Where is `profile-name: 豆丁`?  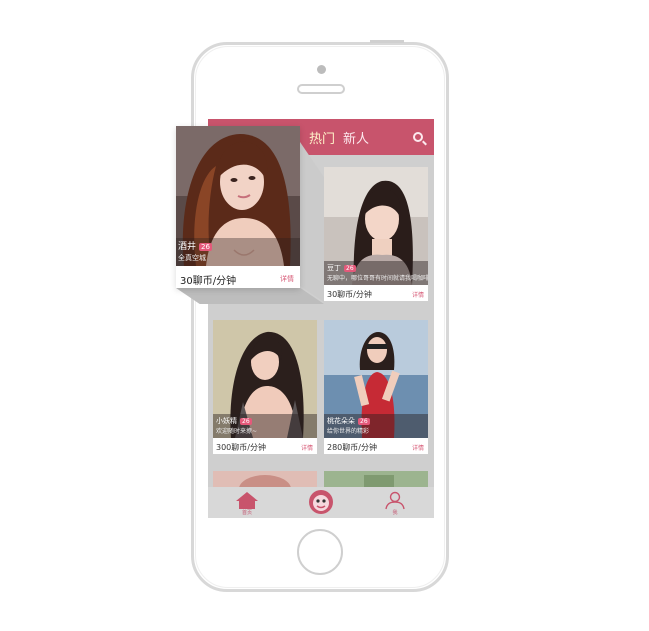 profile-name: 豆丁 is located at coordinates (334, 268).